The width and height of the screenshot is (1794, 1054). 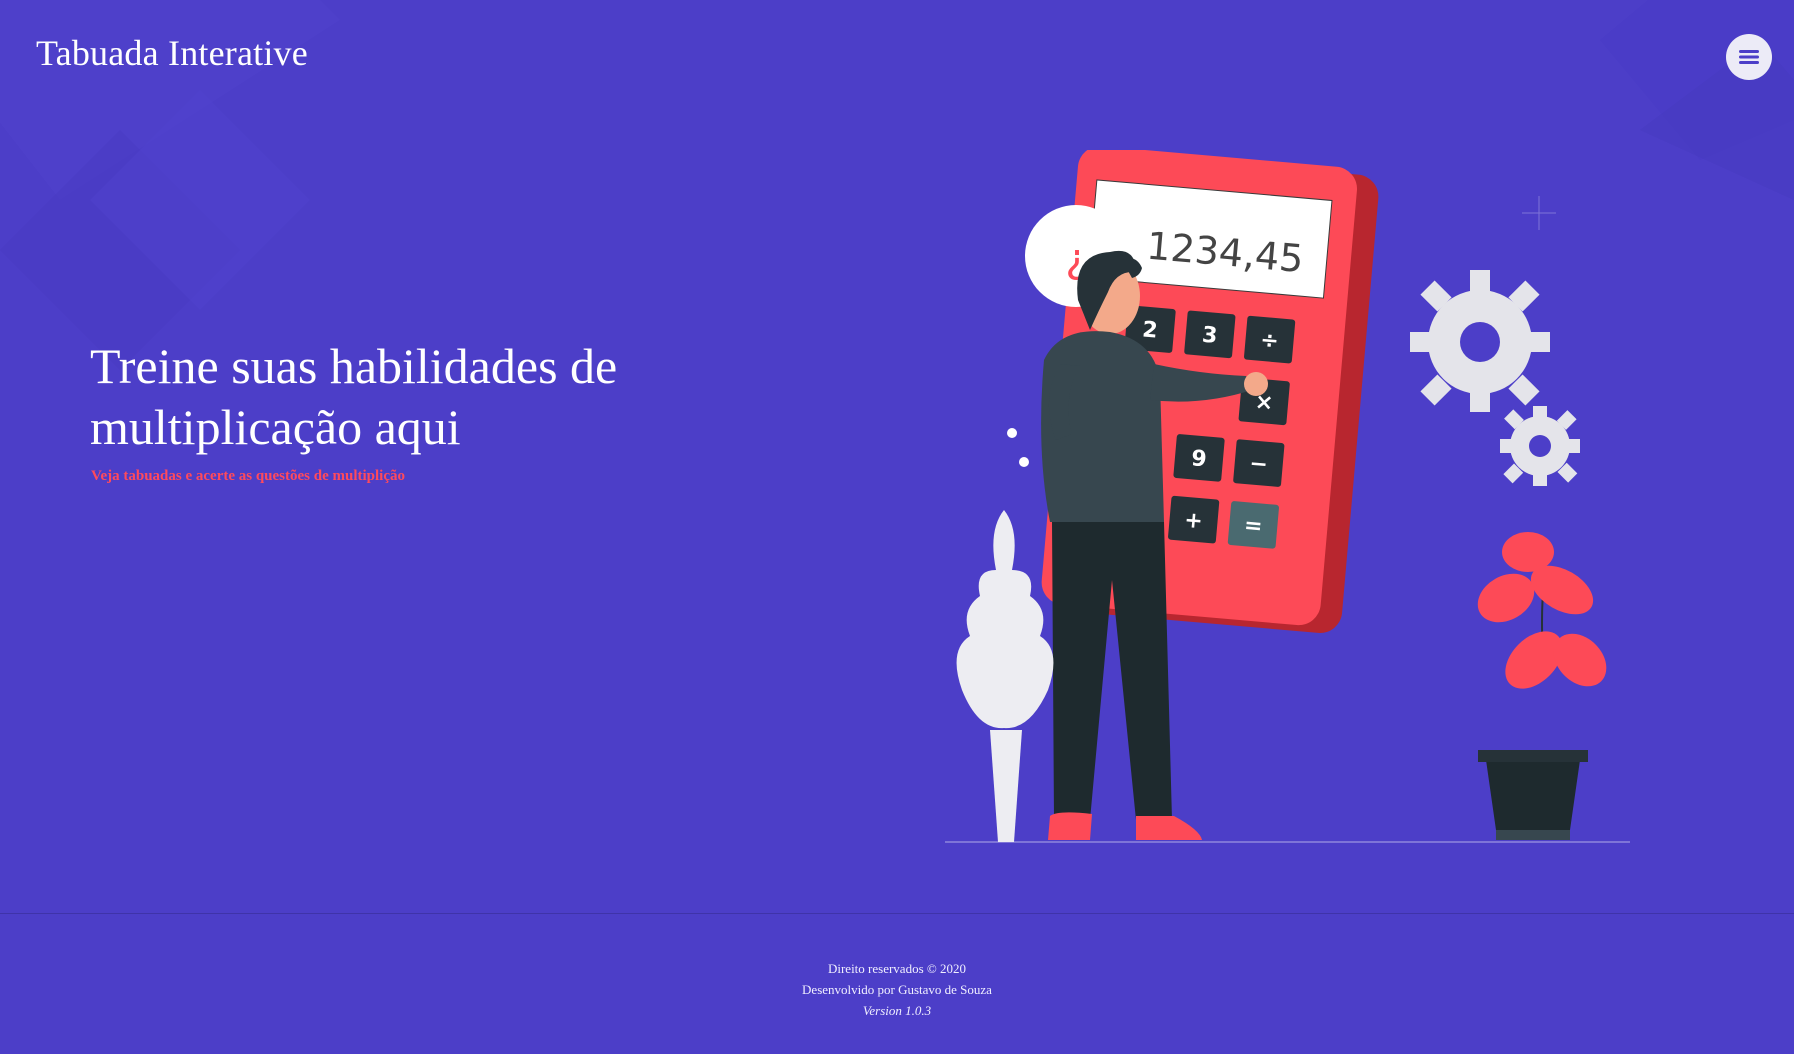 What do you see at coordinates (1193, 521) in the screenshot?
I see `key-plus: +` at bounding box center [1193, 521].